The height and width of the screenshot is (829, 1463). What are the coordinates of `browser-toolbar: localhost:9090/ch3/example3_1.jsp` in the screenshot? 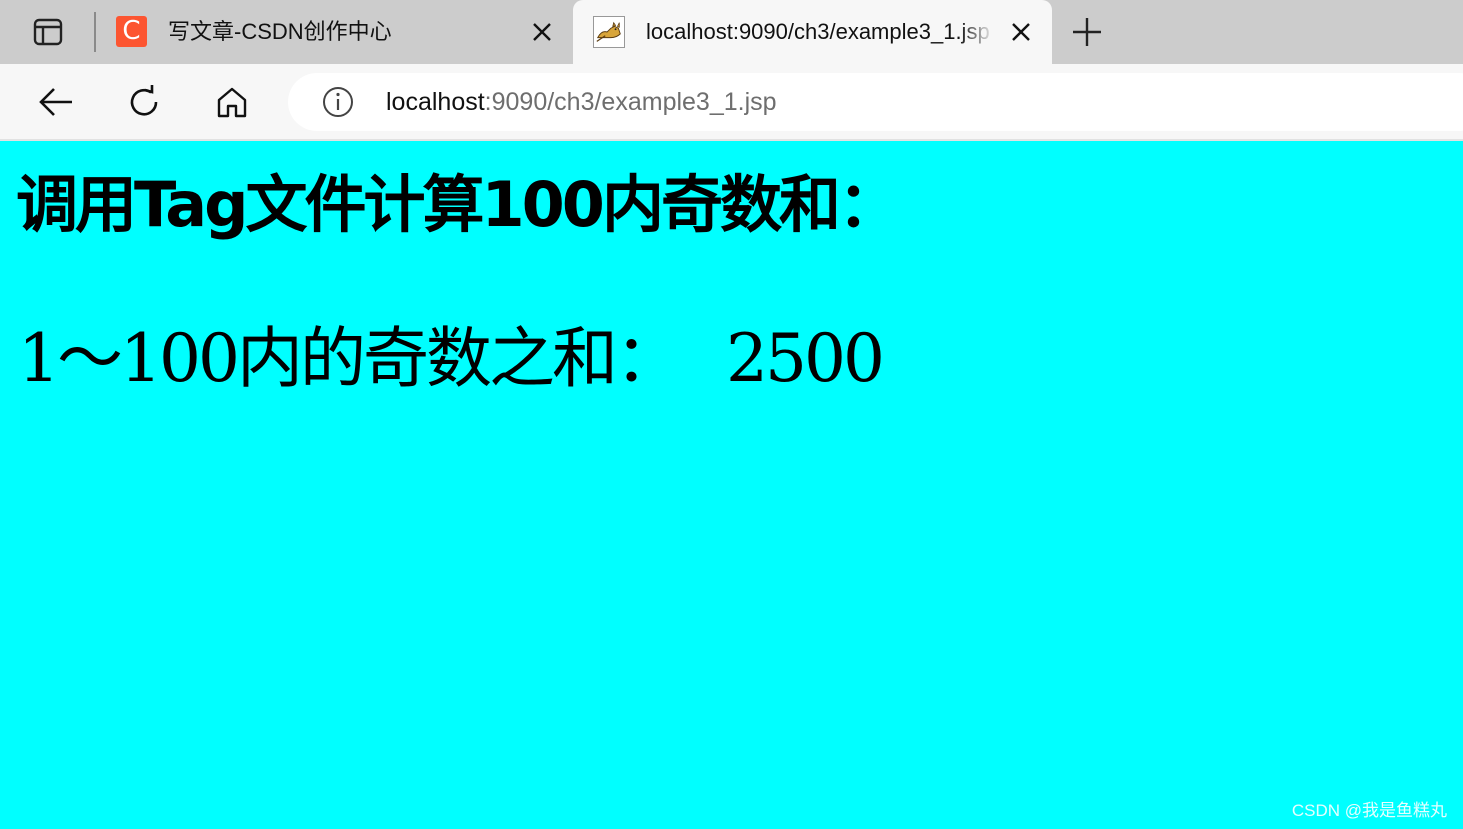 It's located at (731, 102).